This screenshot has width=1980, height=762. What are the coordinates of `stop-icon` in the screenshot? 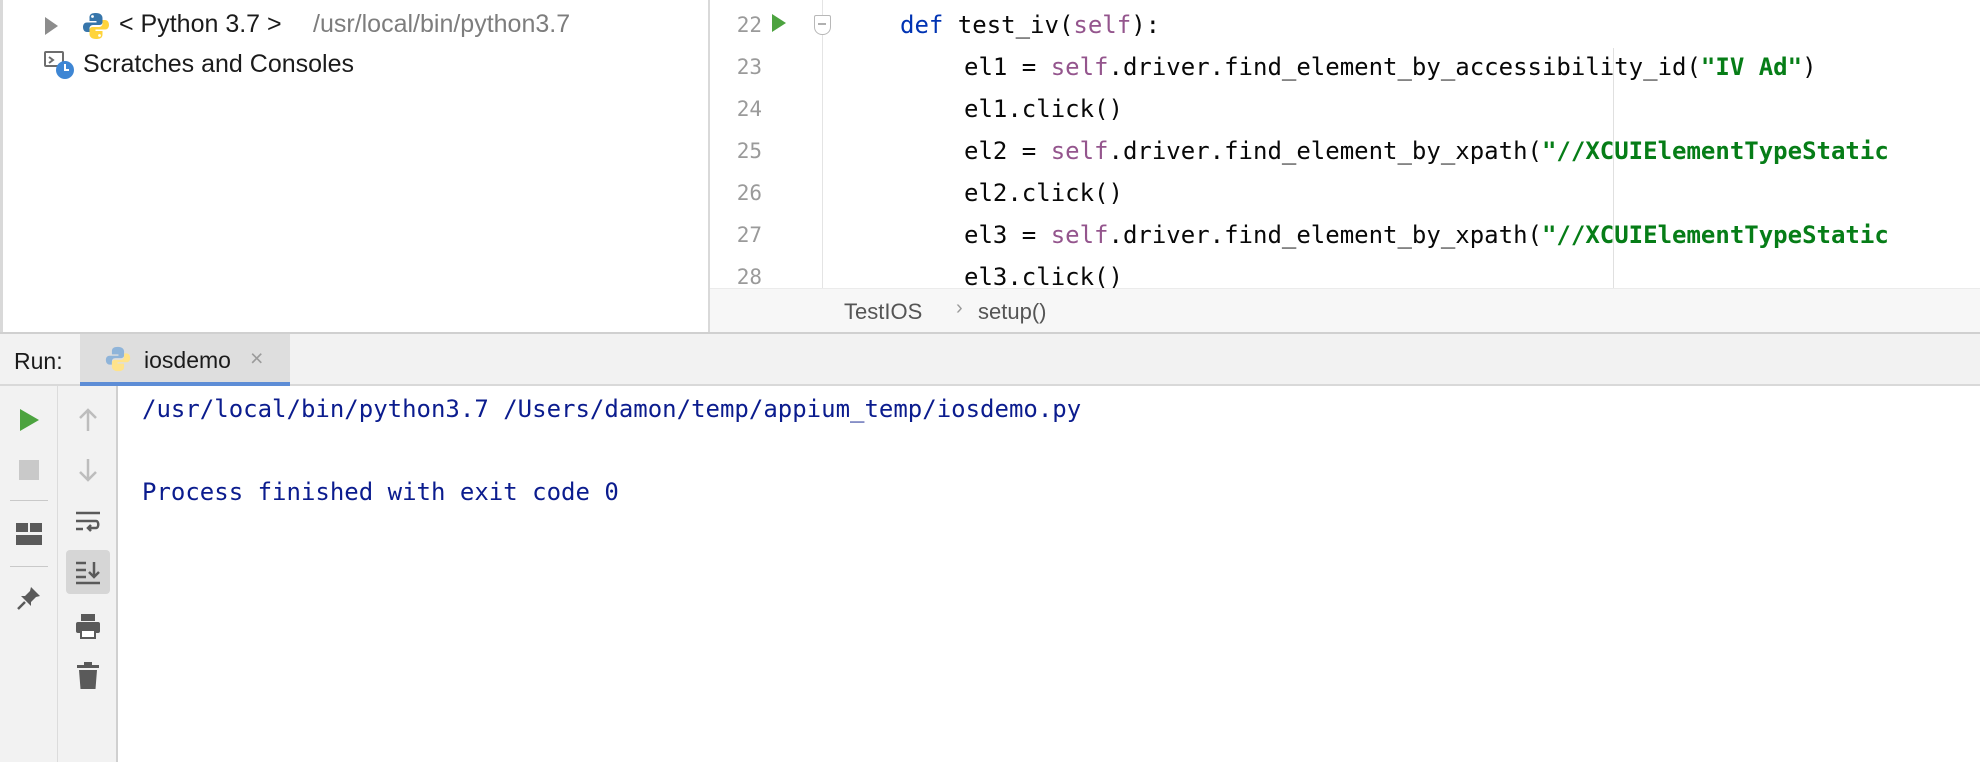 It's located at (29, 470).